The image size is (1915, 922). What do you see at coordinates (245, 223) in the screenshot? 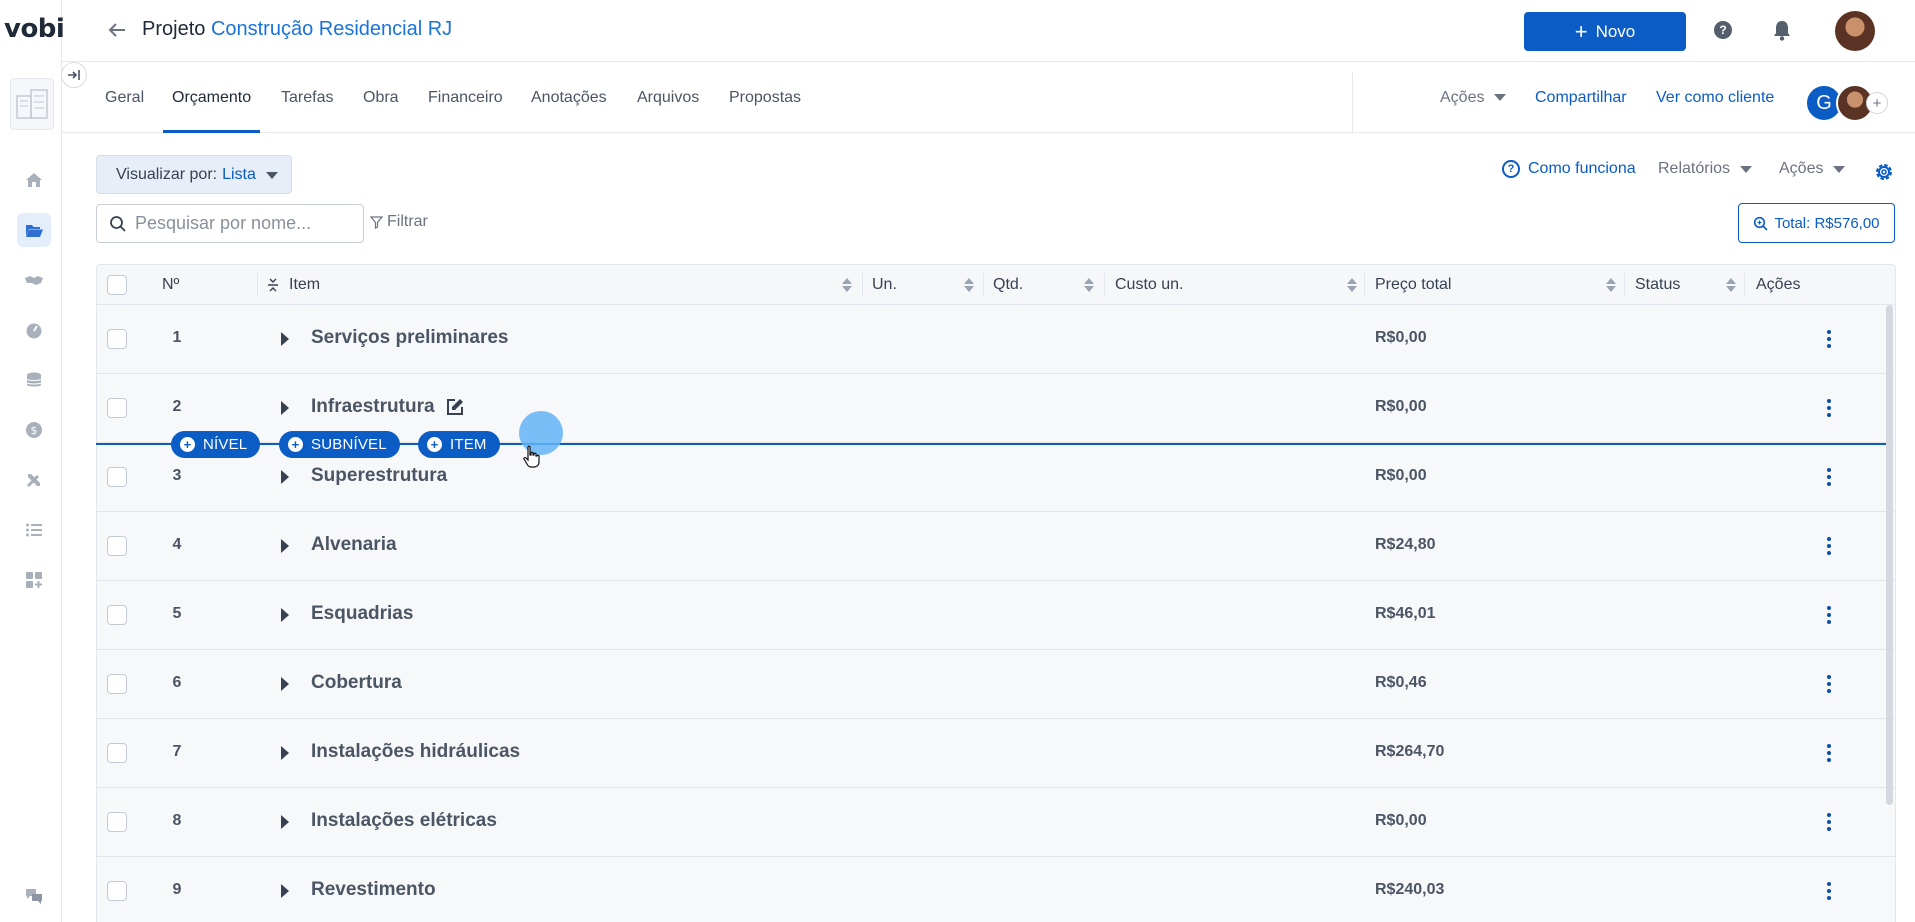
I see `search-input` at bounding box center [245, 223].